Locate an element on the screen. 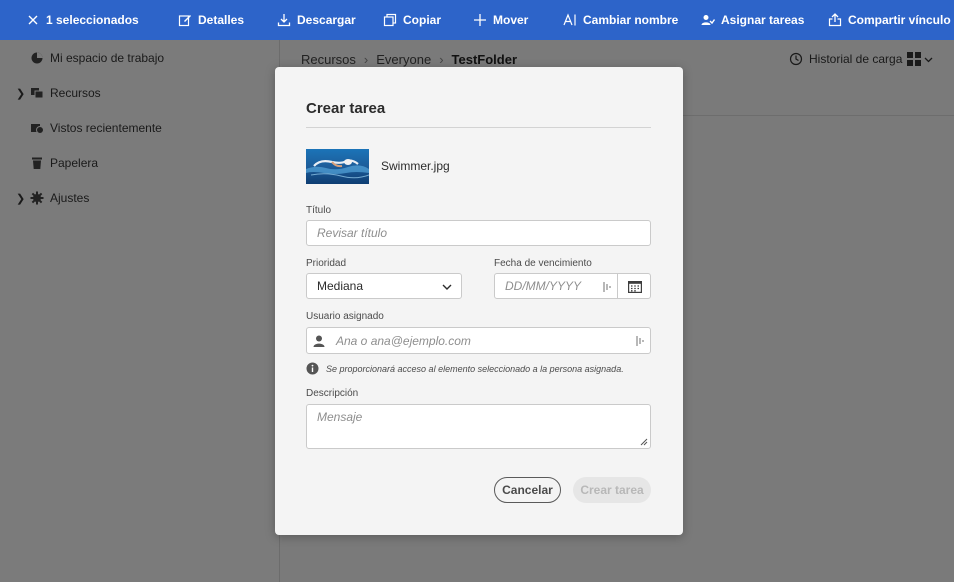  sidebar-item-label: Papelera is located at coordinates (74, 163).